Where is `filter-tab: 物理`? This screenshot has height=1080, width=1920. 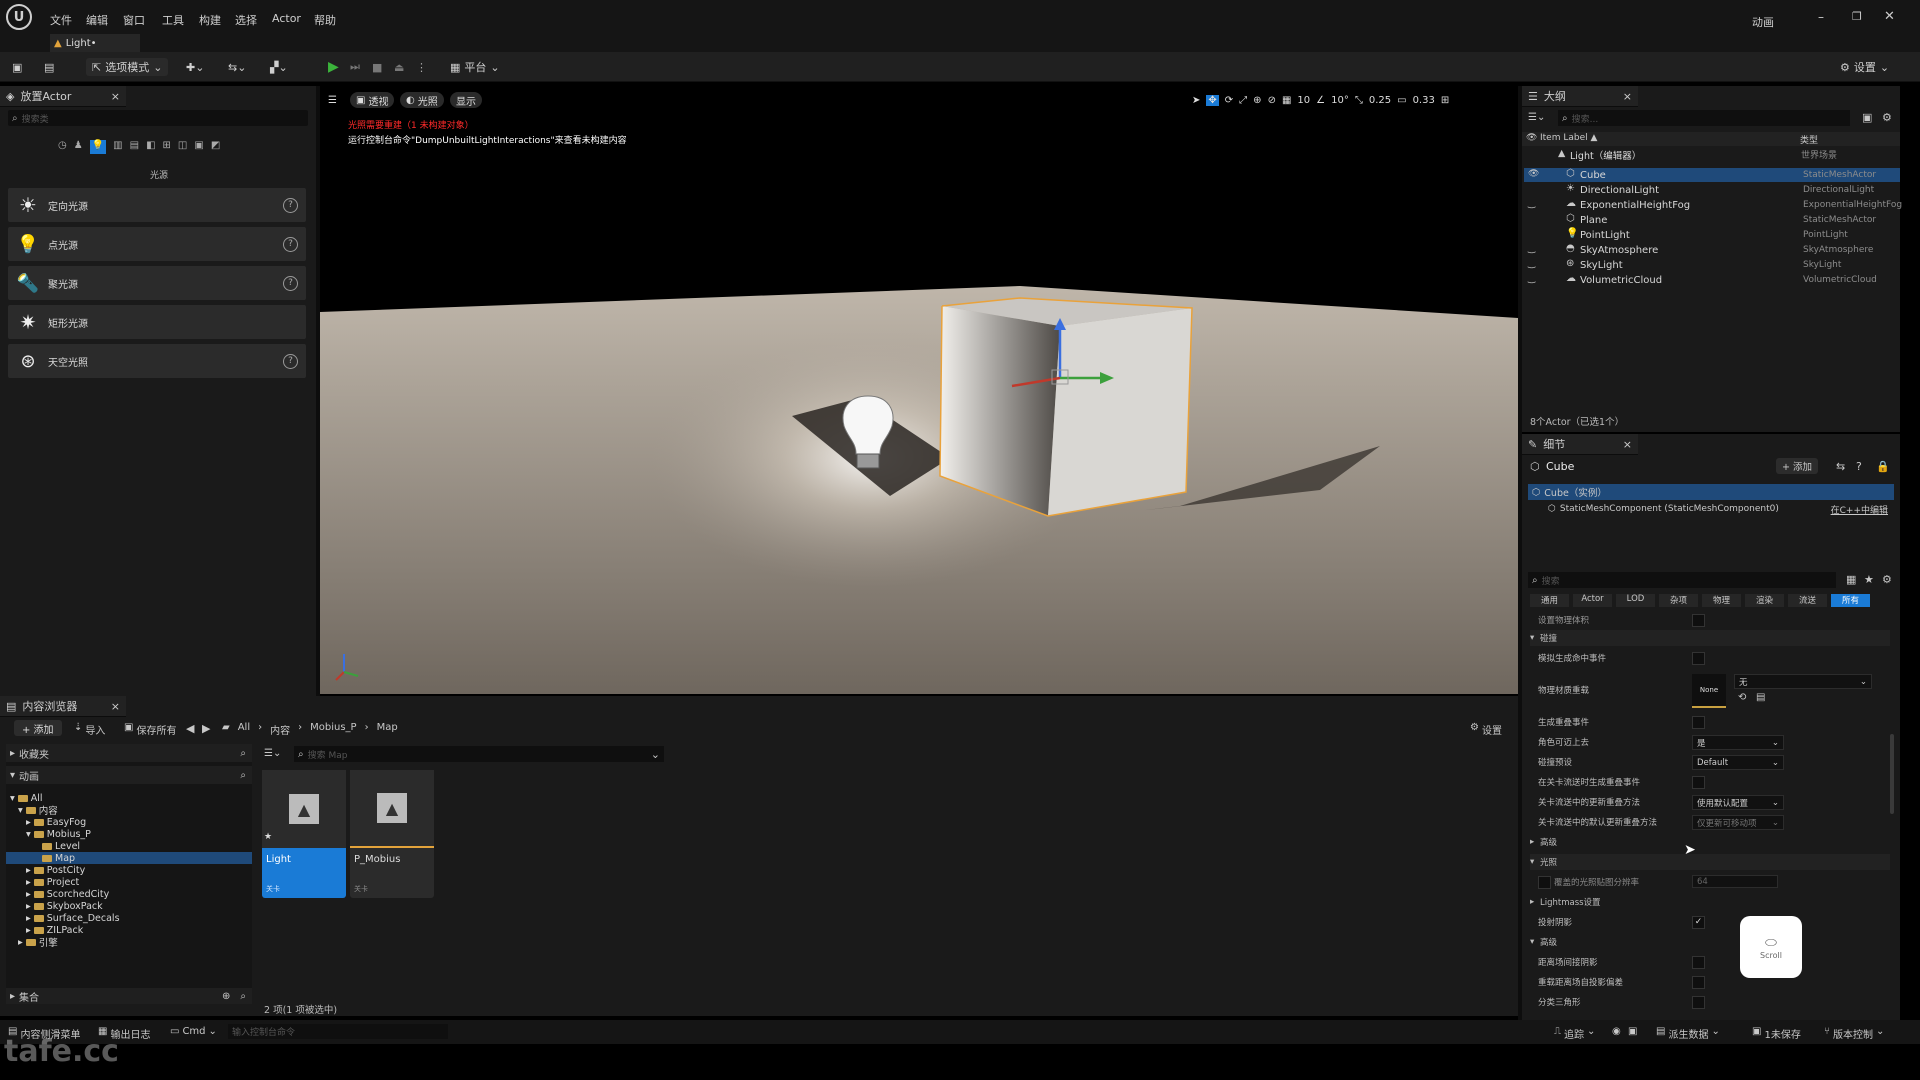
filter-tab: 物理 is located at coordinates (1721, 600).